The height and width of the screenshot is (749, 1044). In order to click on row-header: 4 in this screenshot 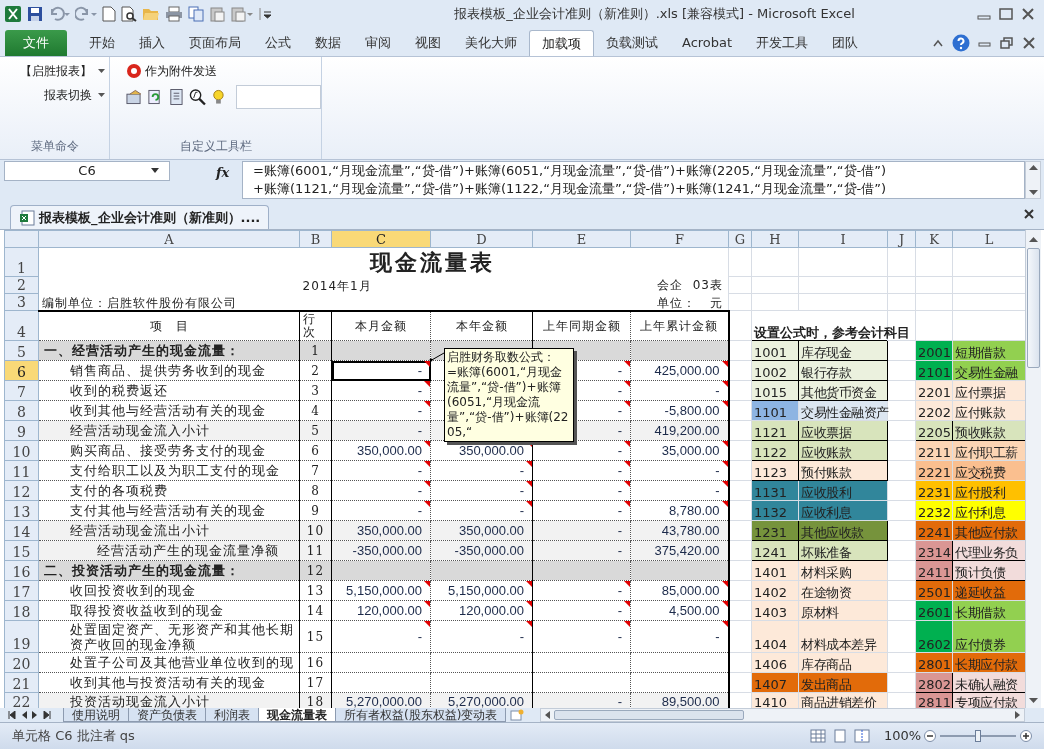, I will do `click(21, 325)`.